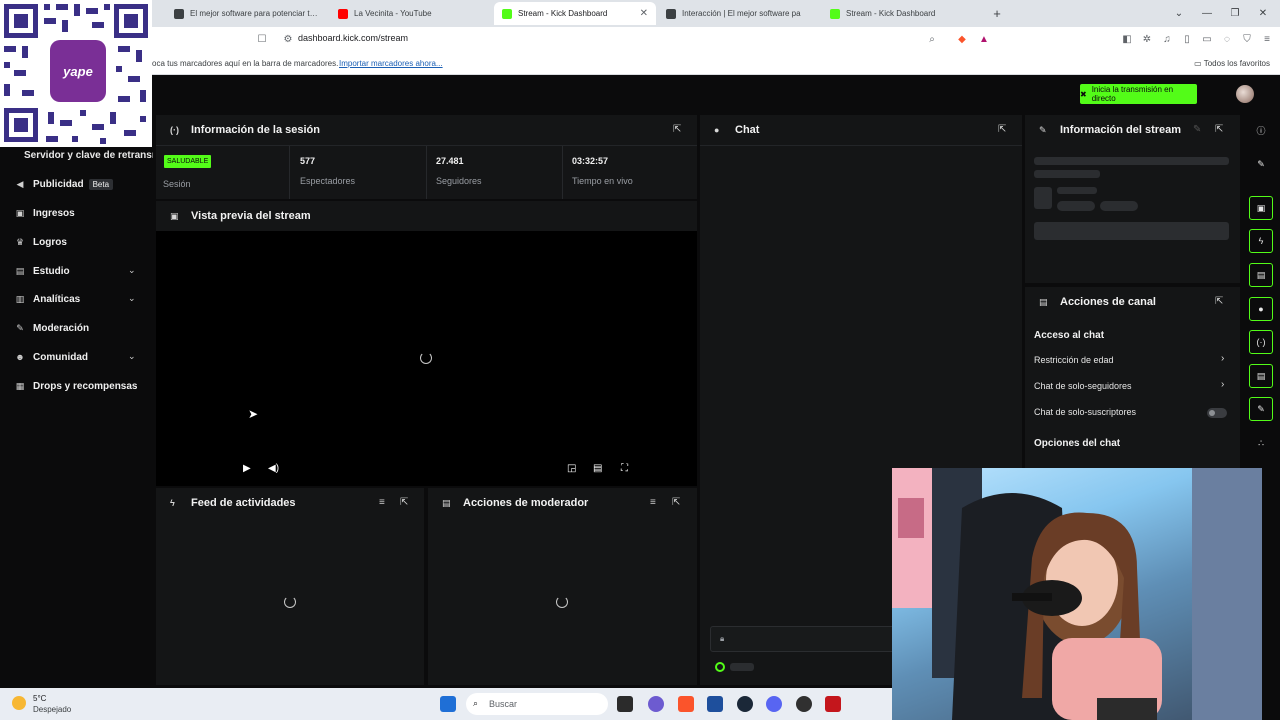 This screenshot has height=720, width=1280. Describe the element at coordinates (20, 357) in the screenshot. I see `users-icon: ☻` at that location.